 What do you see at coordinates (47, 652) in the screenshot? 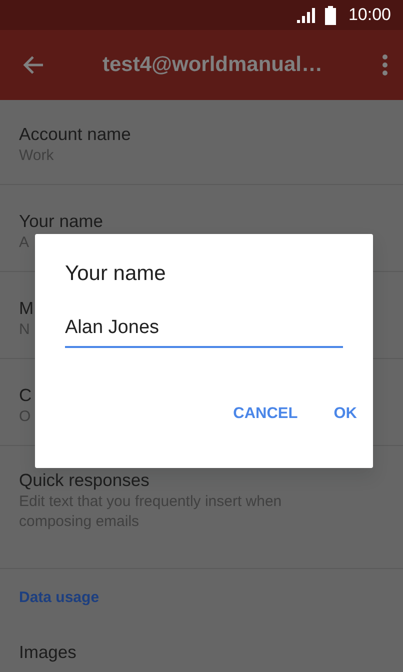
I see `setting-title: Images` at bounding box center [47, 652].